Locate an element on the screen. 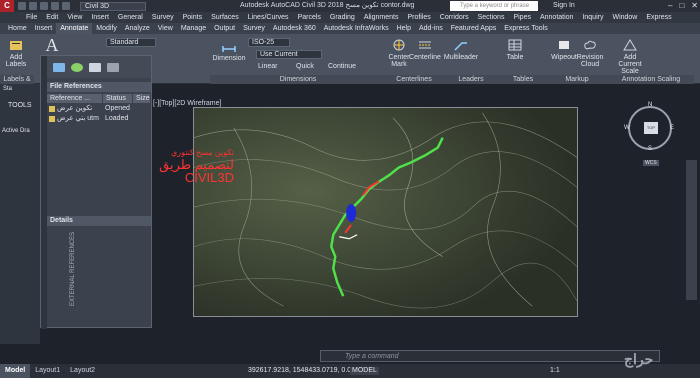 This screenshot has height=378, width=700. minimize-icon: – is located at coordinates (670, 6).